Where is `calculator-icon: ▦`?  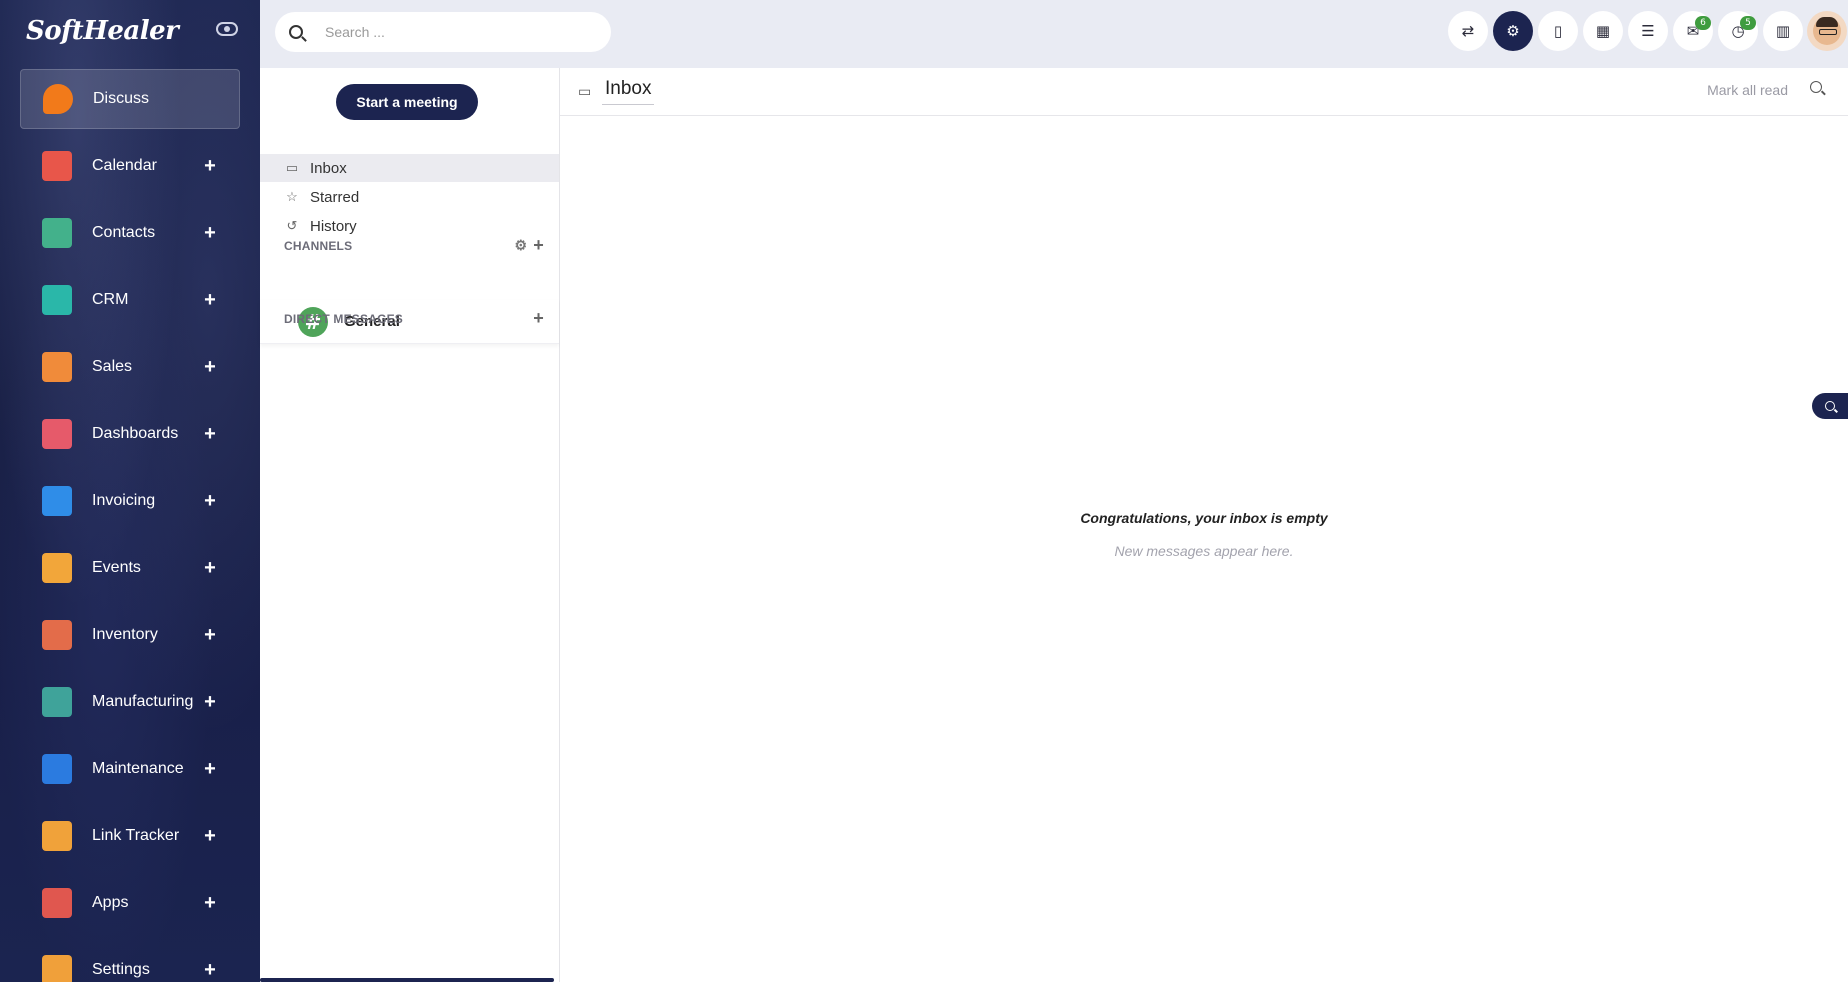
calculator-icon: ▦ is located at coordinates (1603, 31).